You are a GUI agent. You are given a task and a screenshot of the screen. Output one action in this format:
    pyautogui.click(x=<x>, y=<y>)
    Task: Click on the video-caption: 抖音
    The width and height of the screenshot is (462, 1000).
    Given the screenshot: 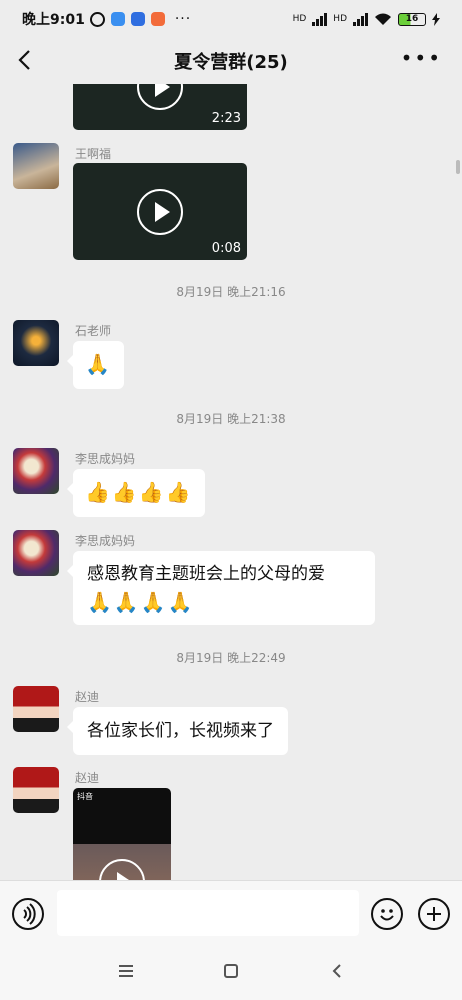 What is the action you would take?
    pyautogui.click(x=85, y=796)
    